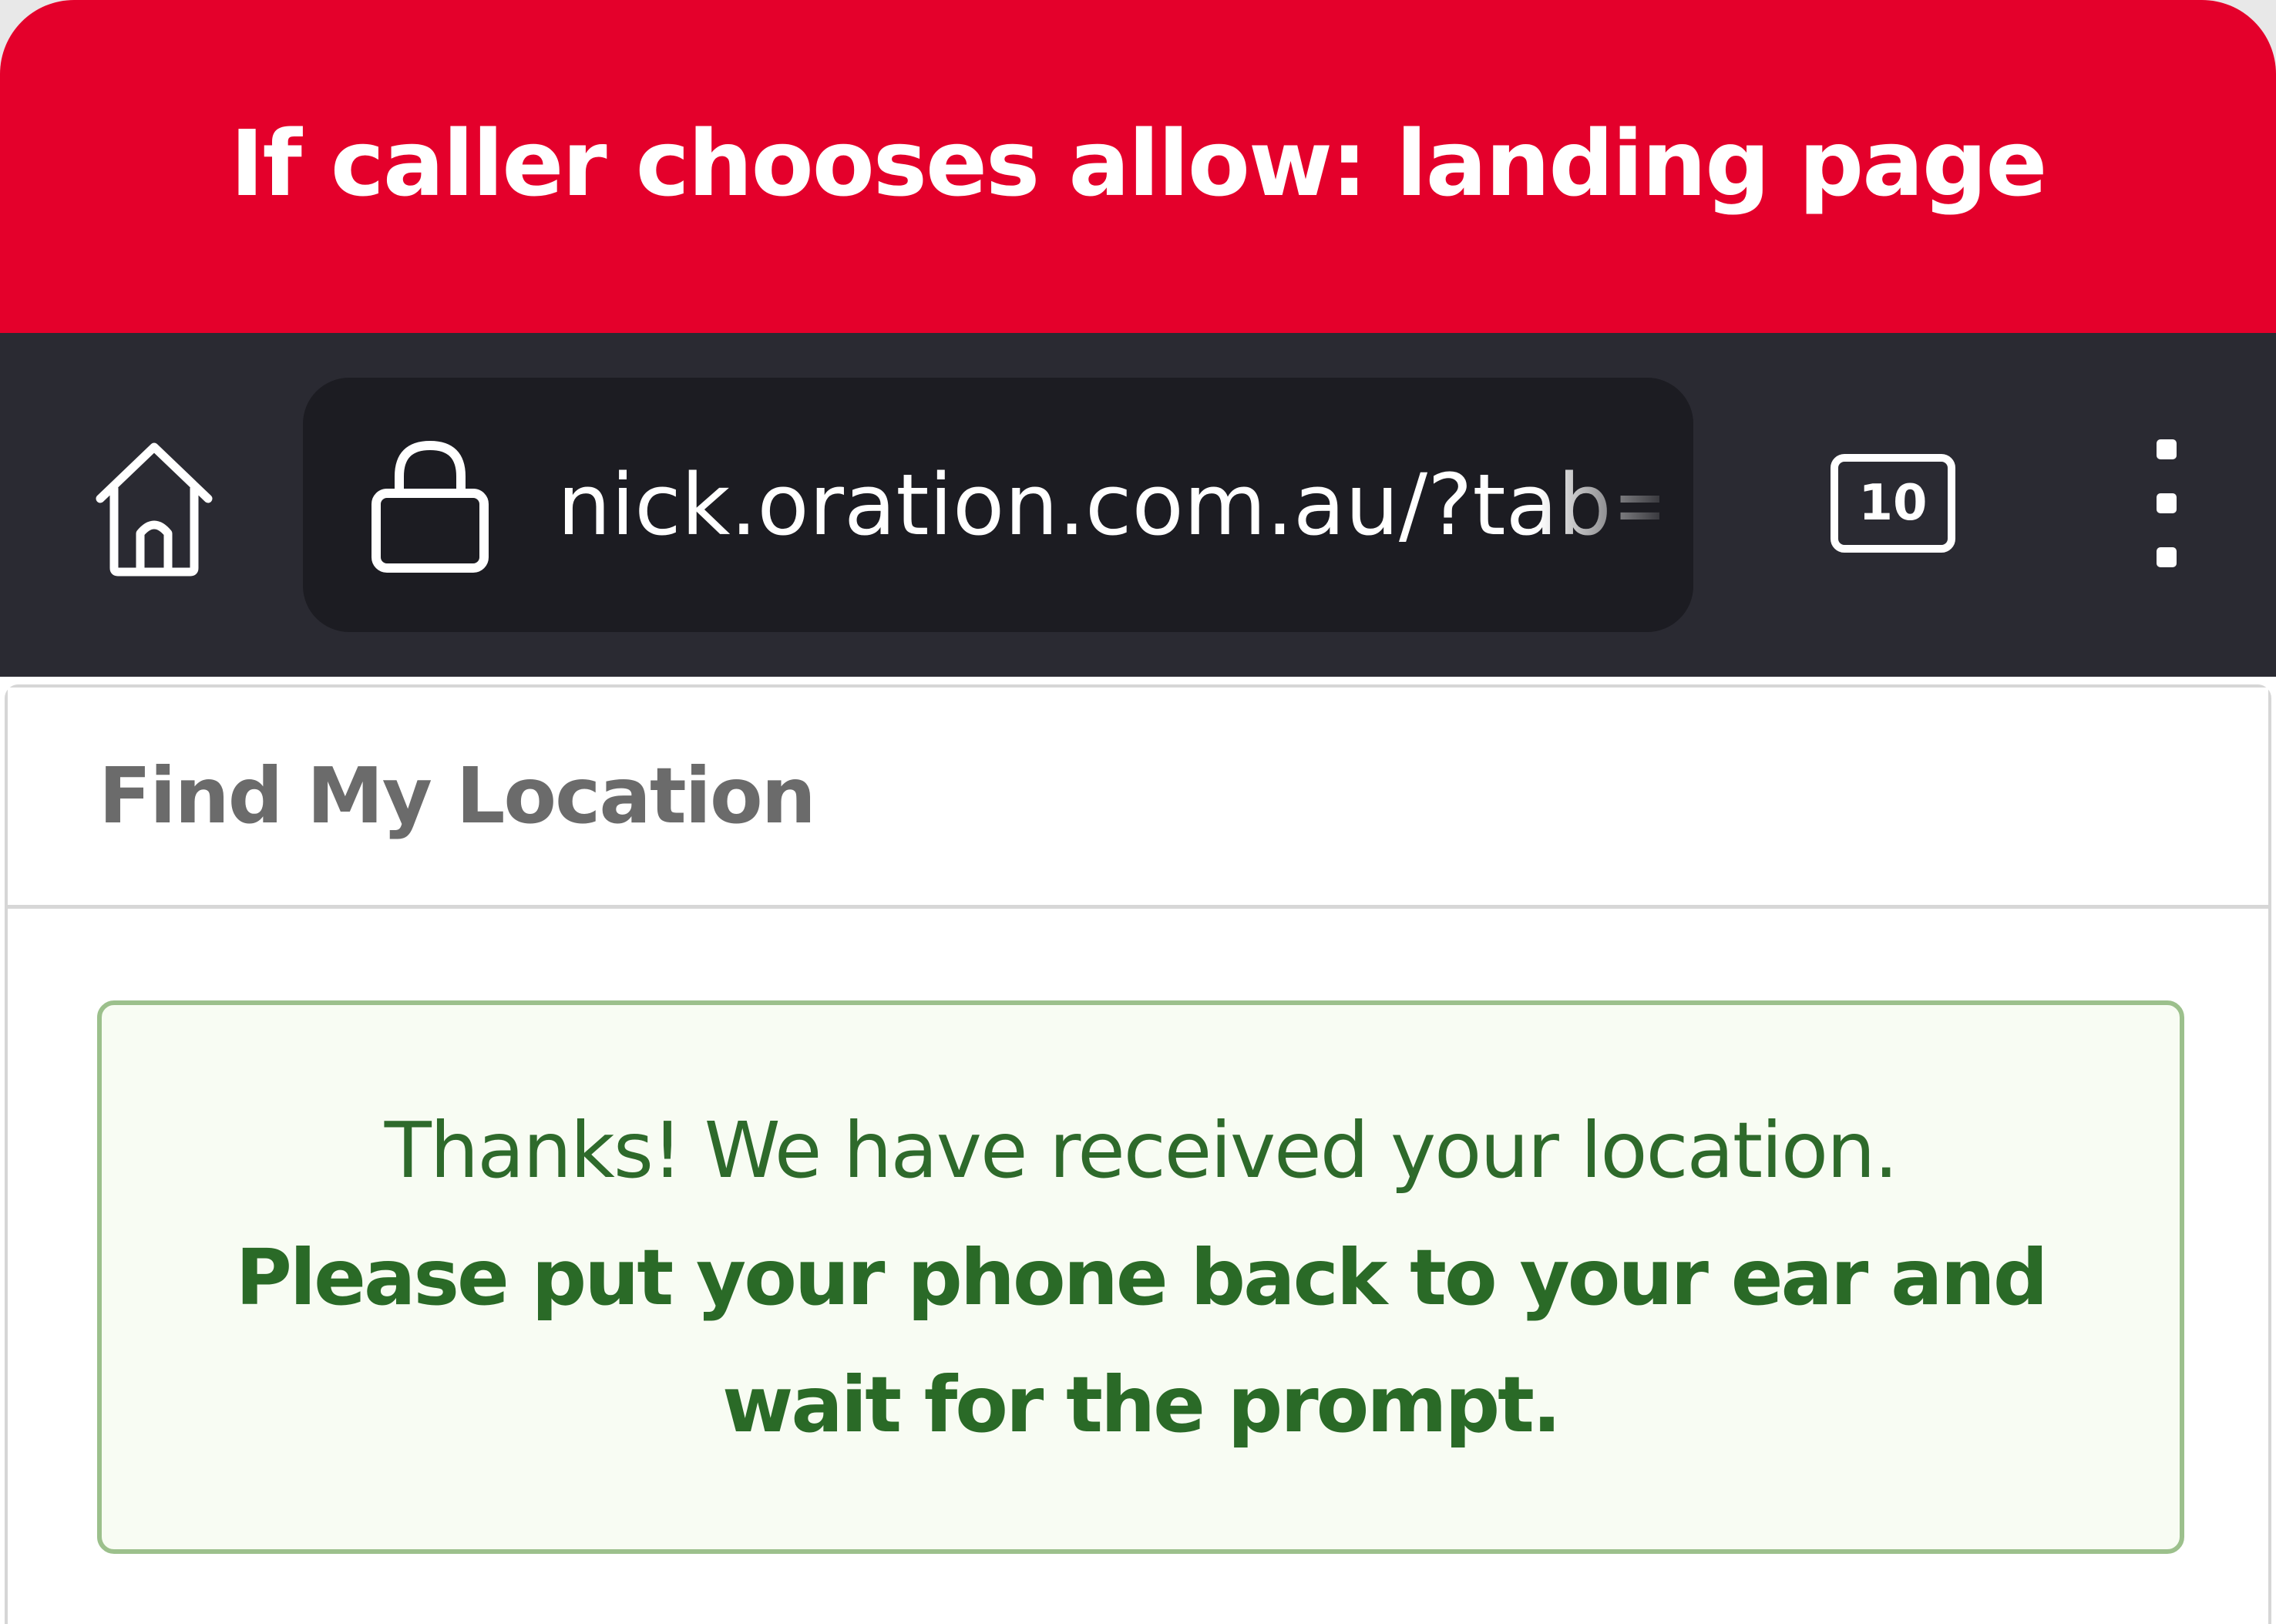  I want to click on more-options-button, so click(2166, 505).